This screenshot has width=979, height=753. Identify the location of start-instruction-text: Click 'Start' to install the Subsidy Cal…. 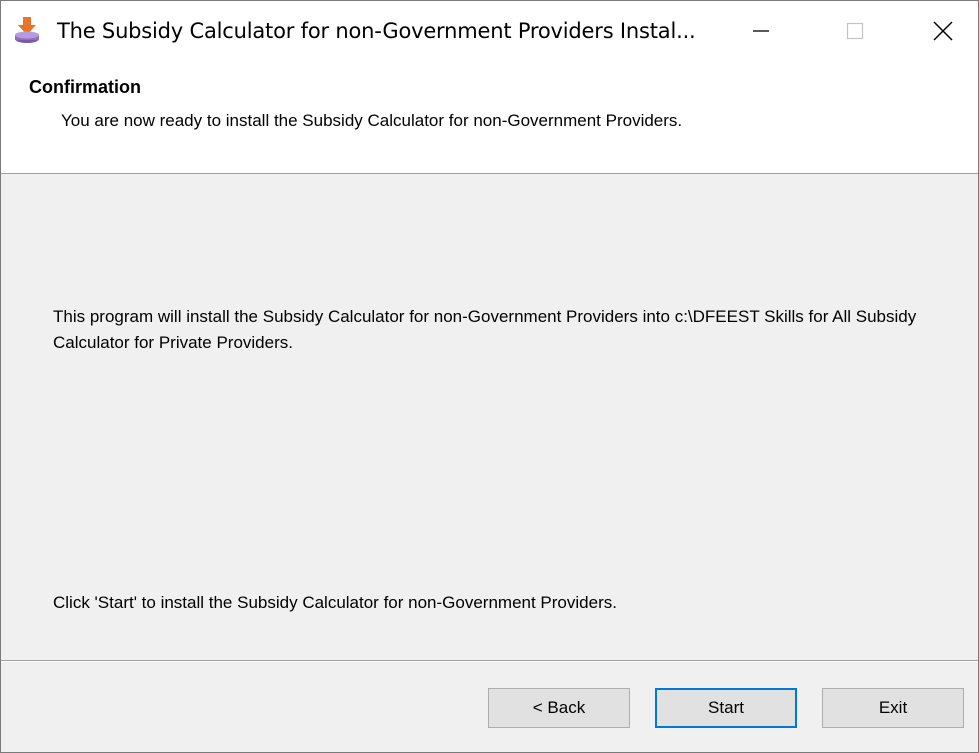
(335, 602).